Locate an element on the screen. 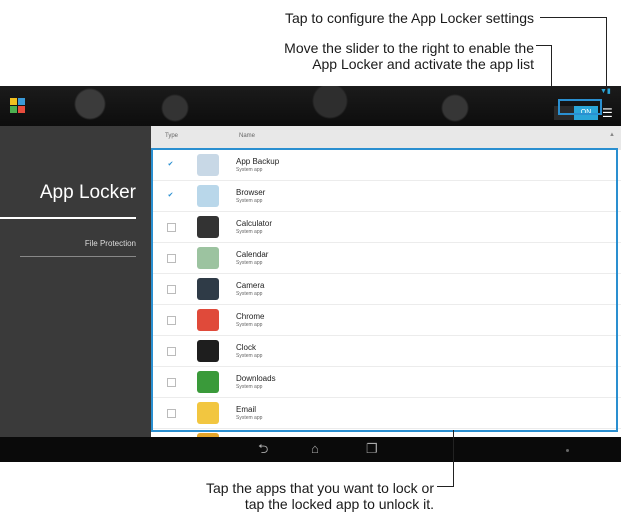  app-name: Browser is located at coordinates (251, 192).